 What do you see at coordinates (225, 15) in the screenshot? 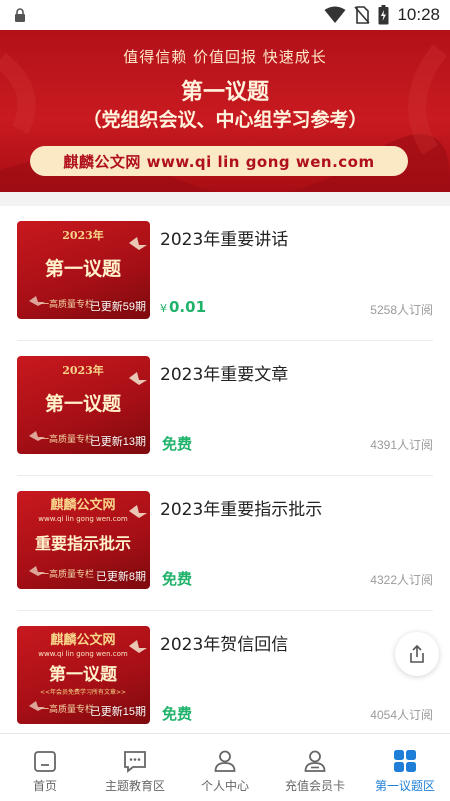
I see `status-bar: 10:28` at bounding box center [225, 15].